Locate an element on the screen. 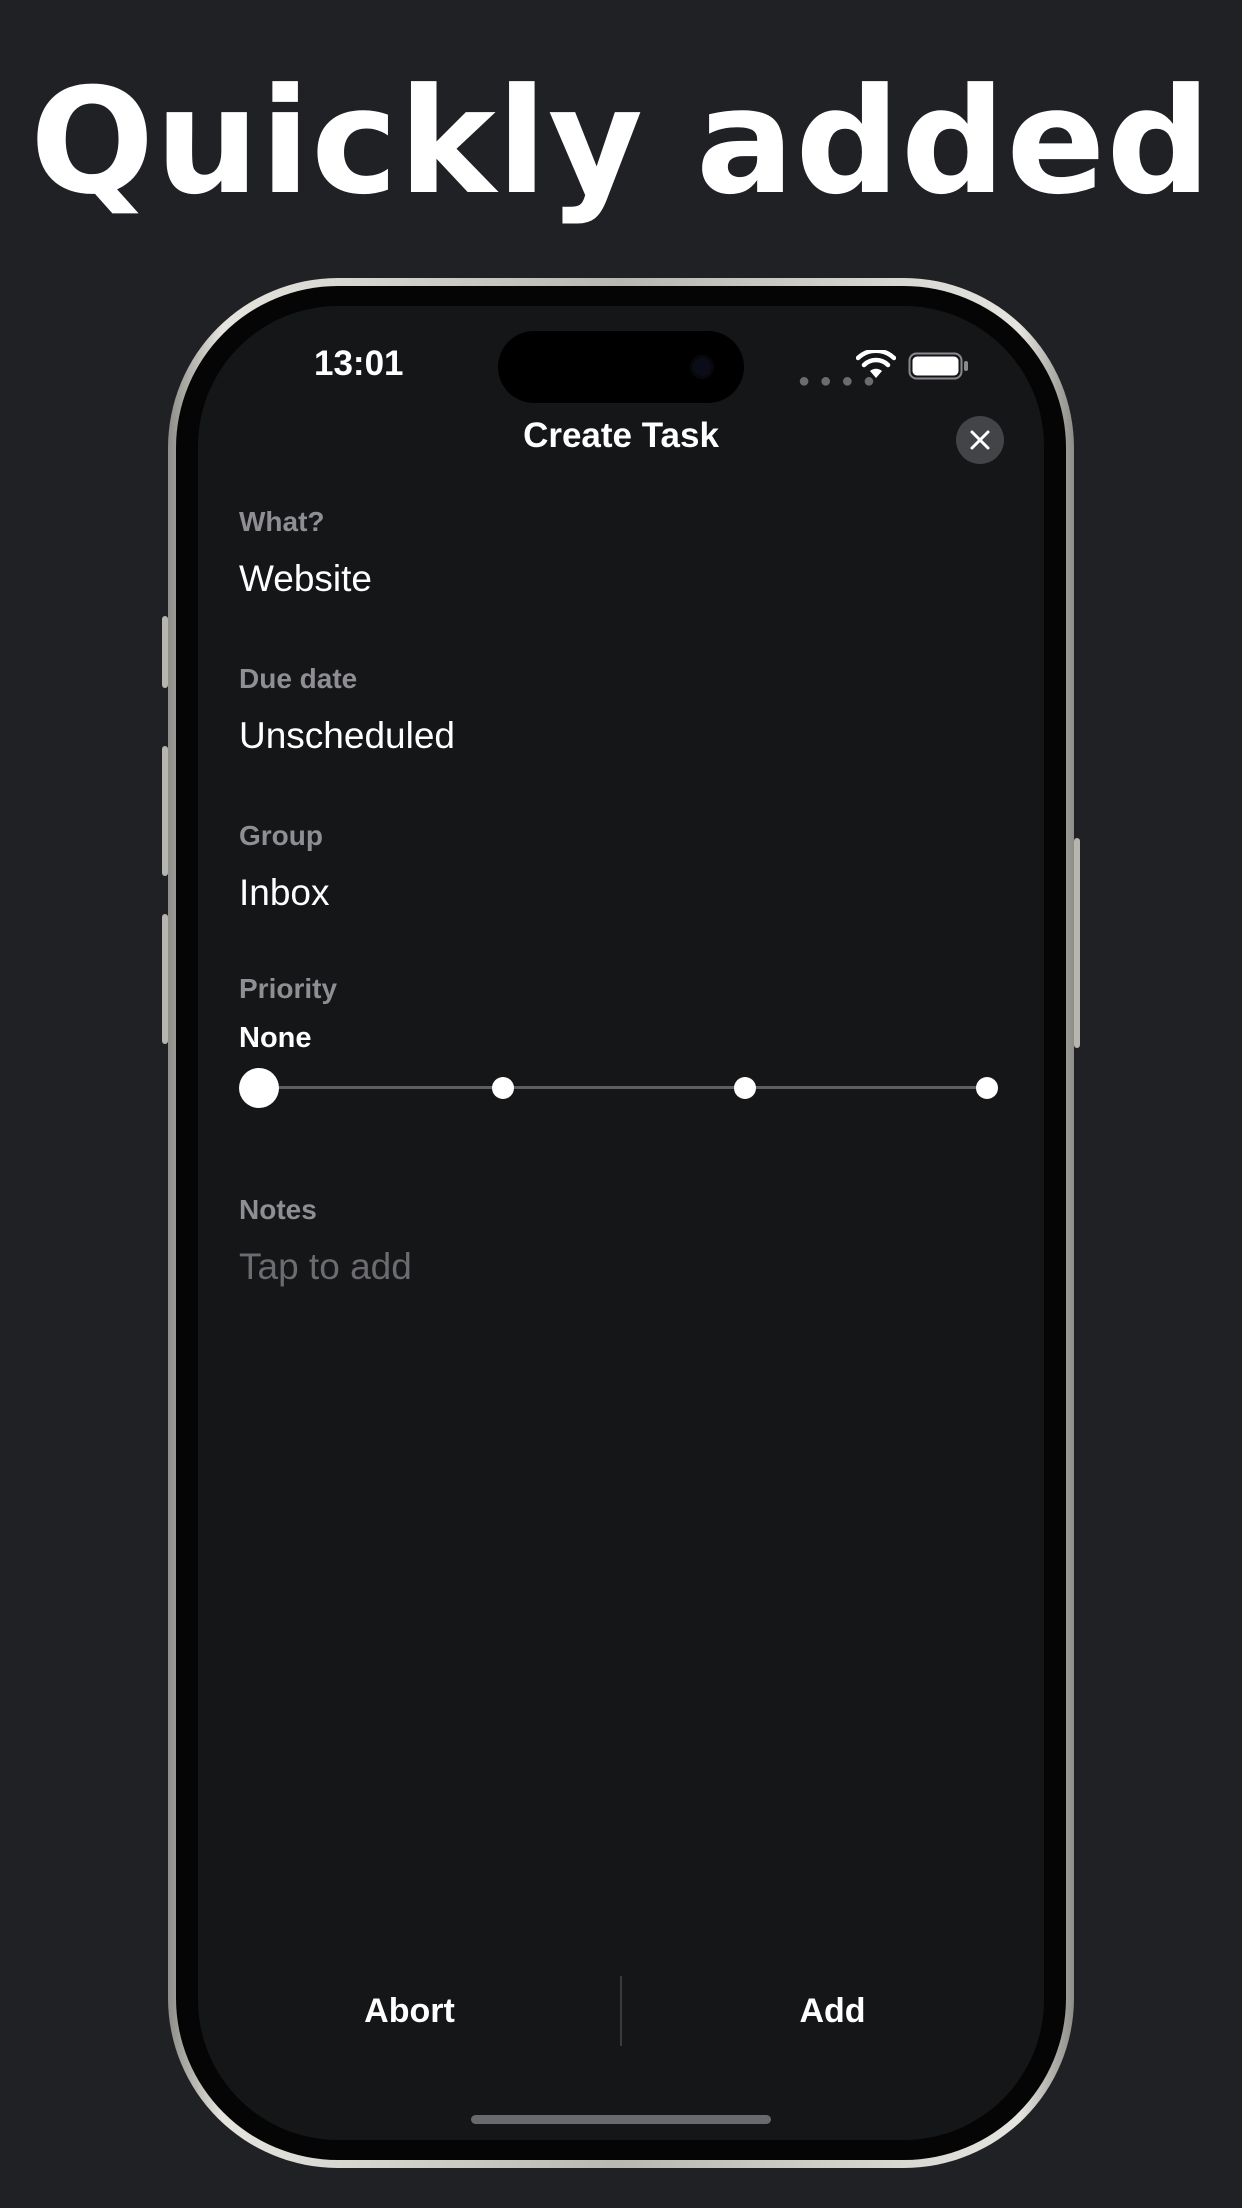  priority-slider is located at coordinates (624, 1088).